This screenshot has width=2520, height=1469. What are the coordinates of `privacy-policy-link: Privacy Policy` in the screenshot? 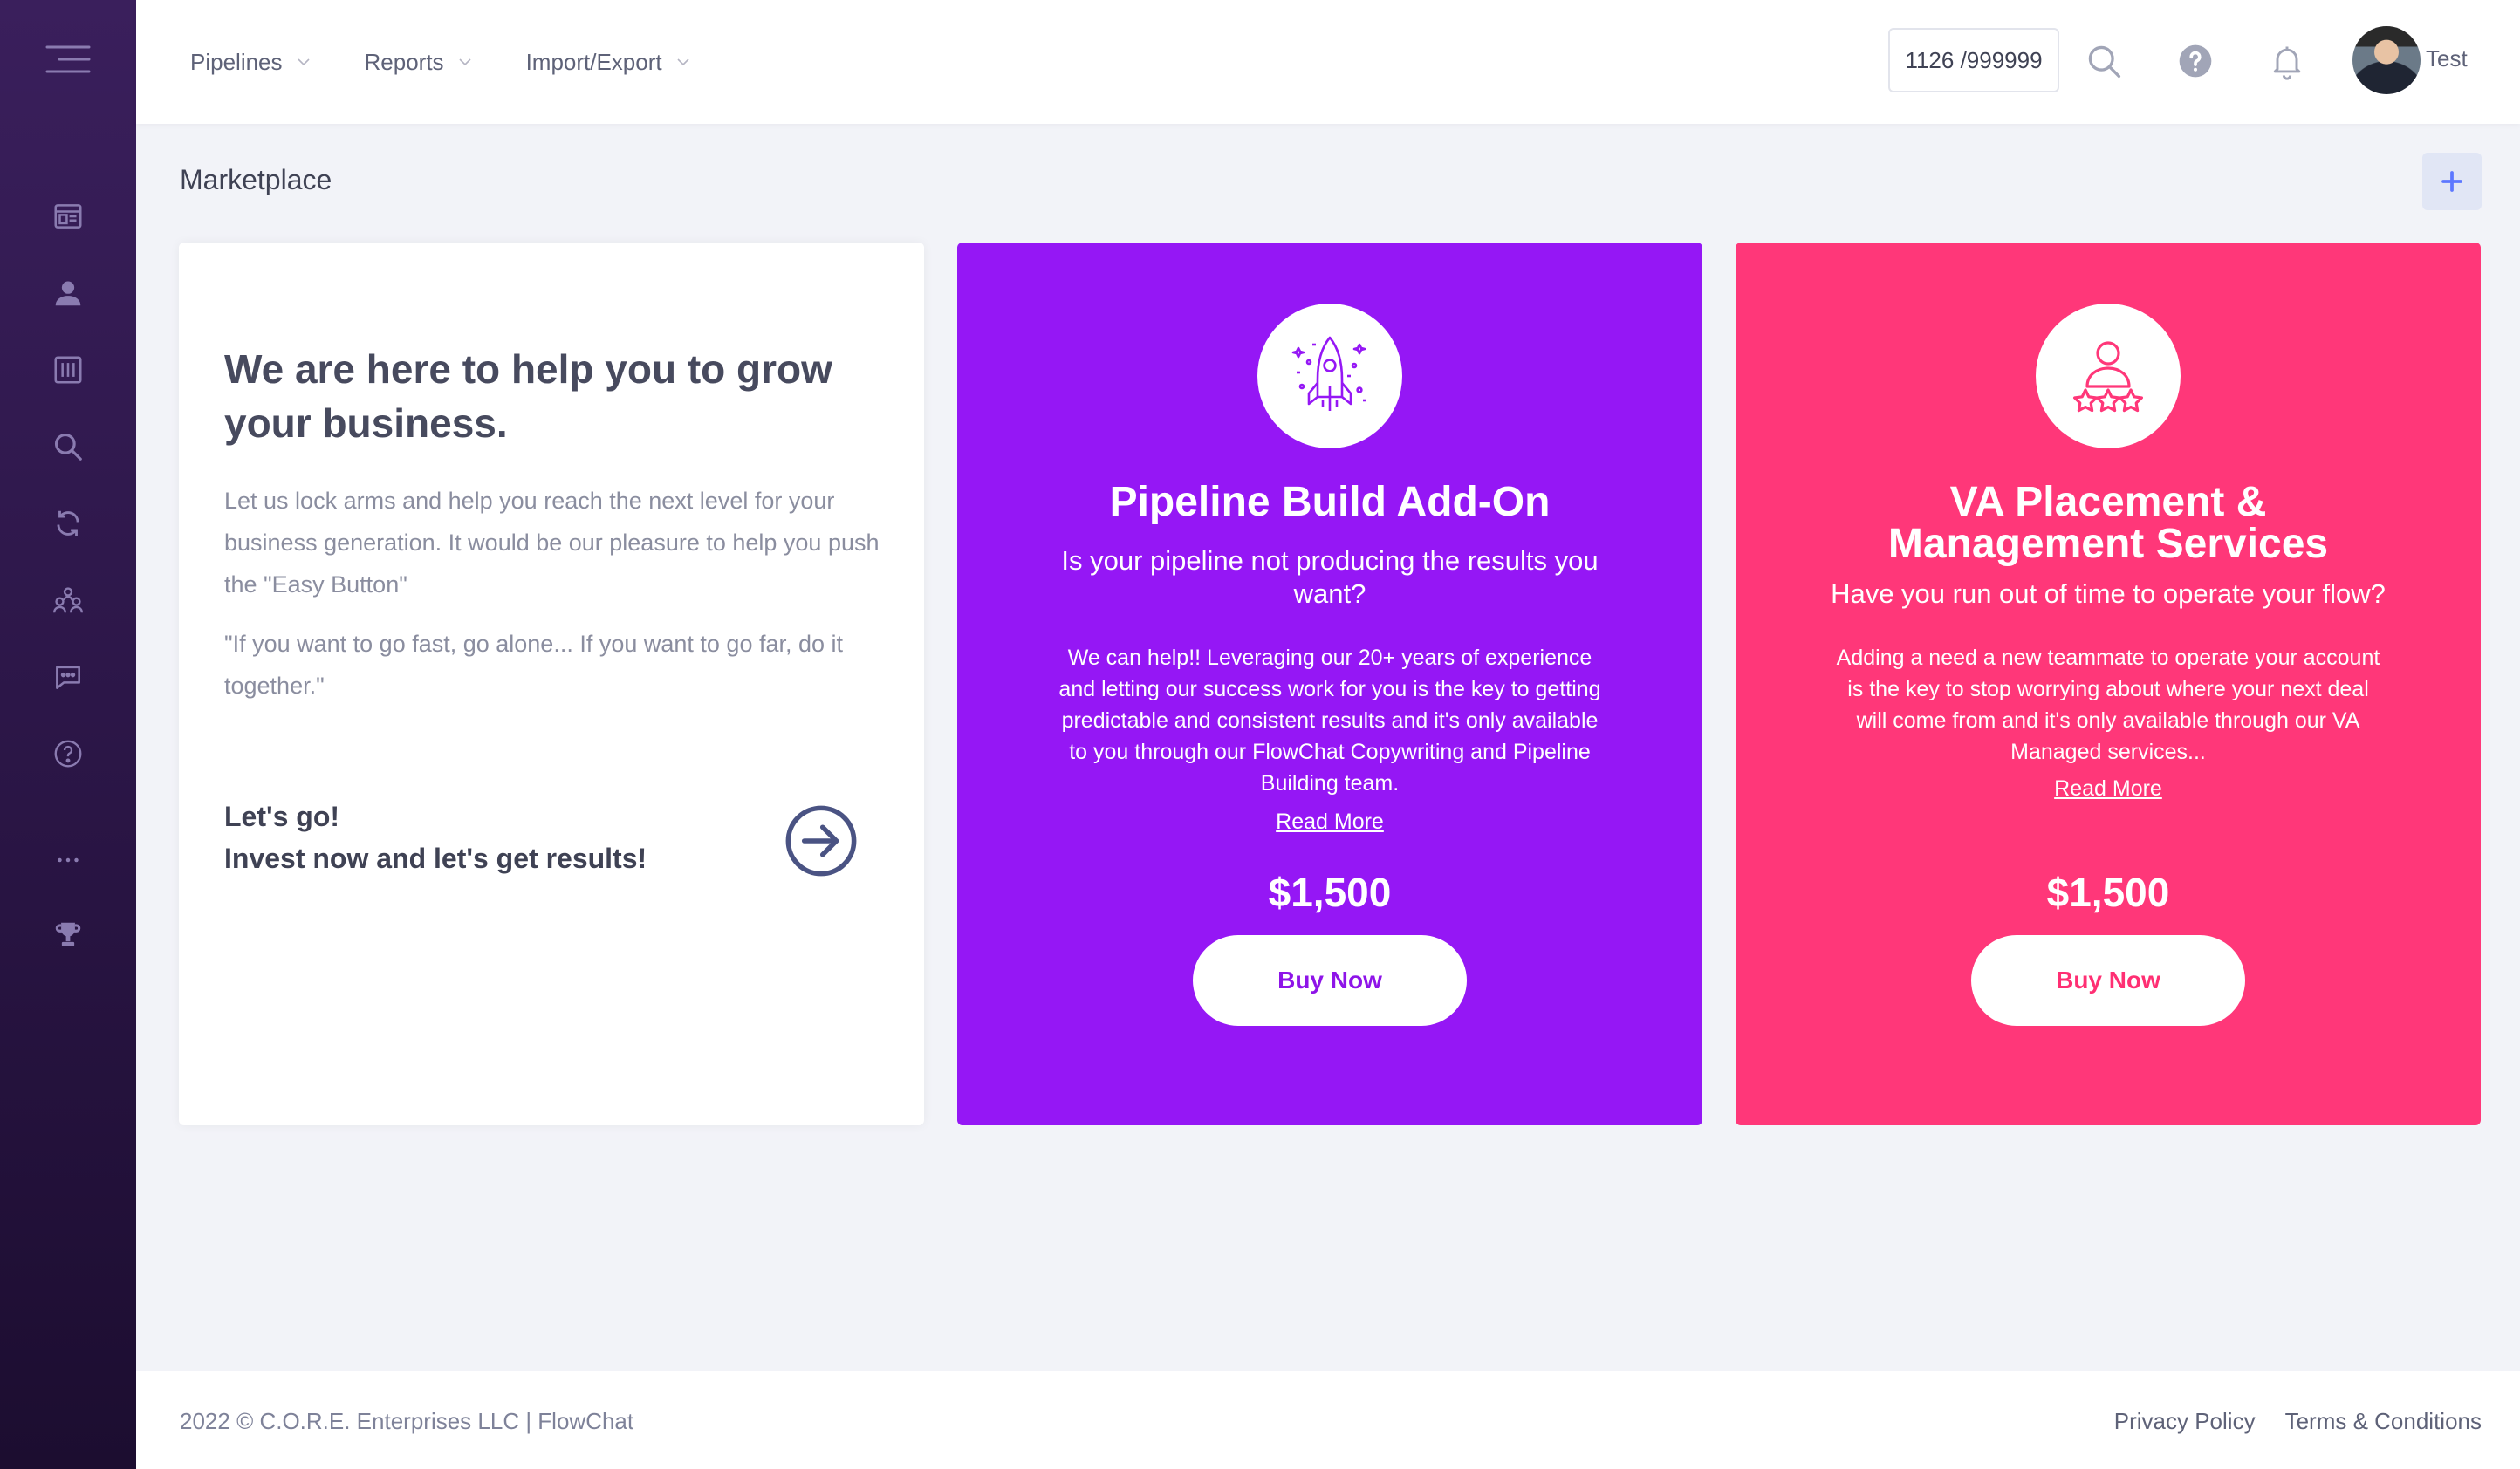 It's located at (2185, 1421).